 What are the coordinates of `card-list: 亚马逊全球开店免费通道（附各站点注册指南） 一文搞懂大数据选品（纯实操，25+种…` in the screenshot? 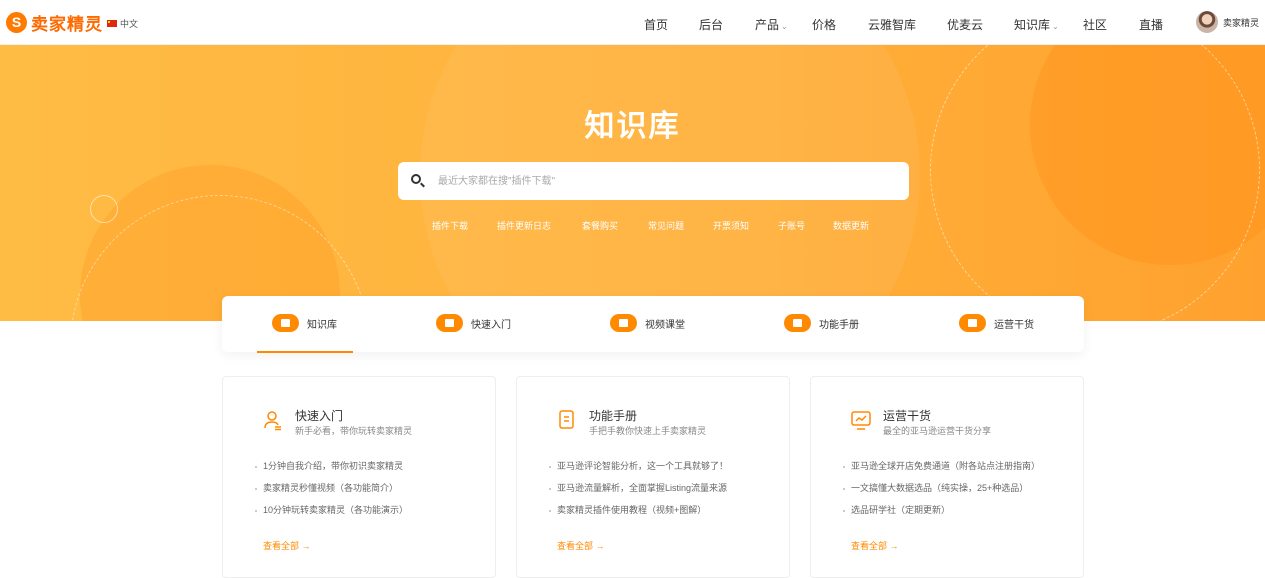 It's located at (941, 494).